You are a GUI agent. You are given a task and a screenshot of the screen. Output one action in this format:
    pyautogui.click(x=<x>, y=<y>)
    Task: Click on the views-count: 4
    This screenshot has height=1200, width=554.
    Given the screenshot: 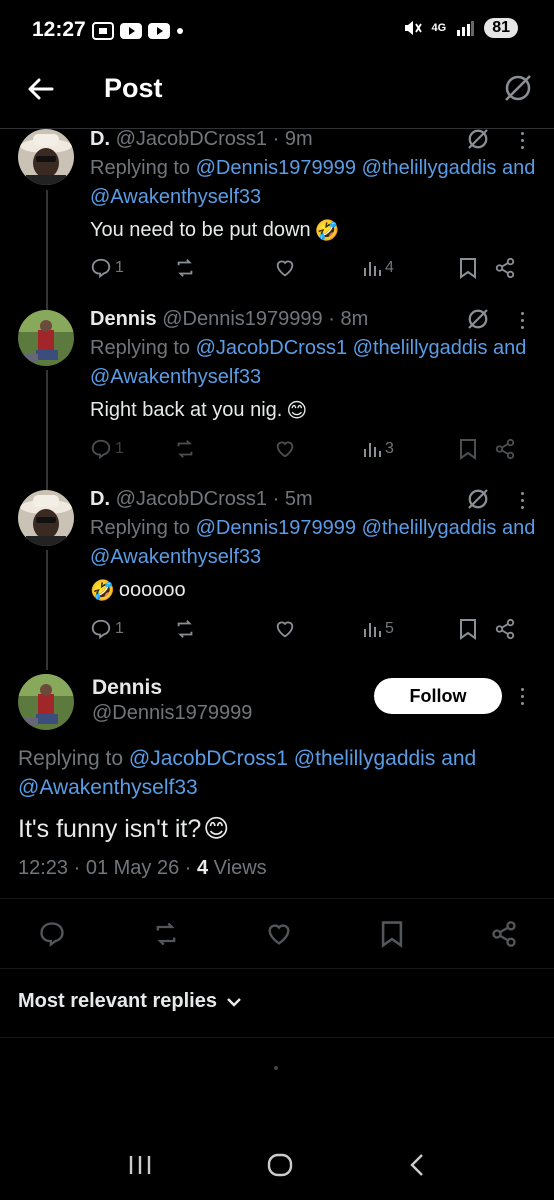 What is the action you would take?
    pyautogui.click(x=202, y=868)
    